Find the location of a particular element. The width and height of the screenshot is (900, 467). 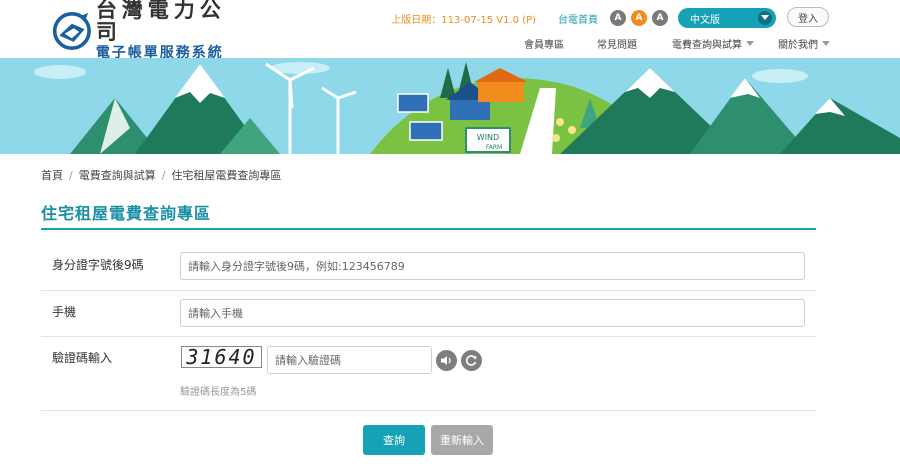

id-input: 請輸入身分證字號後9碼，例如:123456789 is located at coordinates (492, 266).